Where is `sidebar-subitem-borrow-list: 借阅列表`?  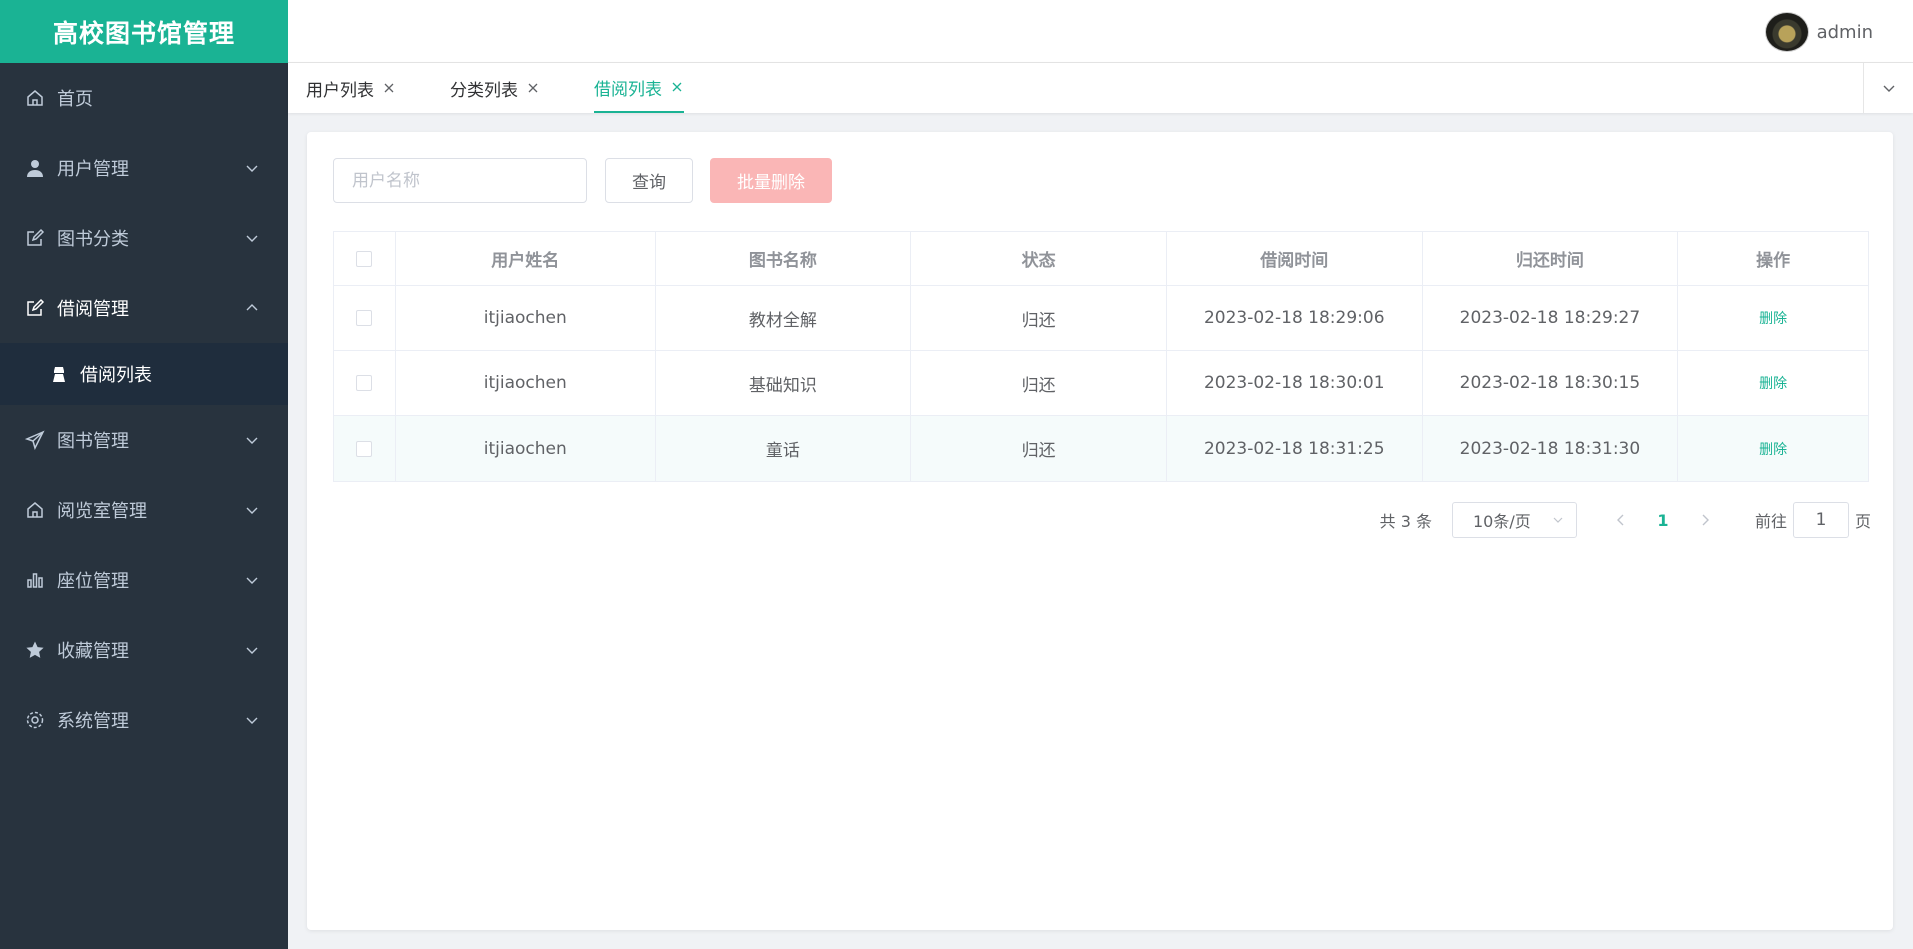 sidebar-subitem-borrow-list: 借阅列表 is located at coordinates (144, 374).